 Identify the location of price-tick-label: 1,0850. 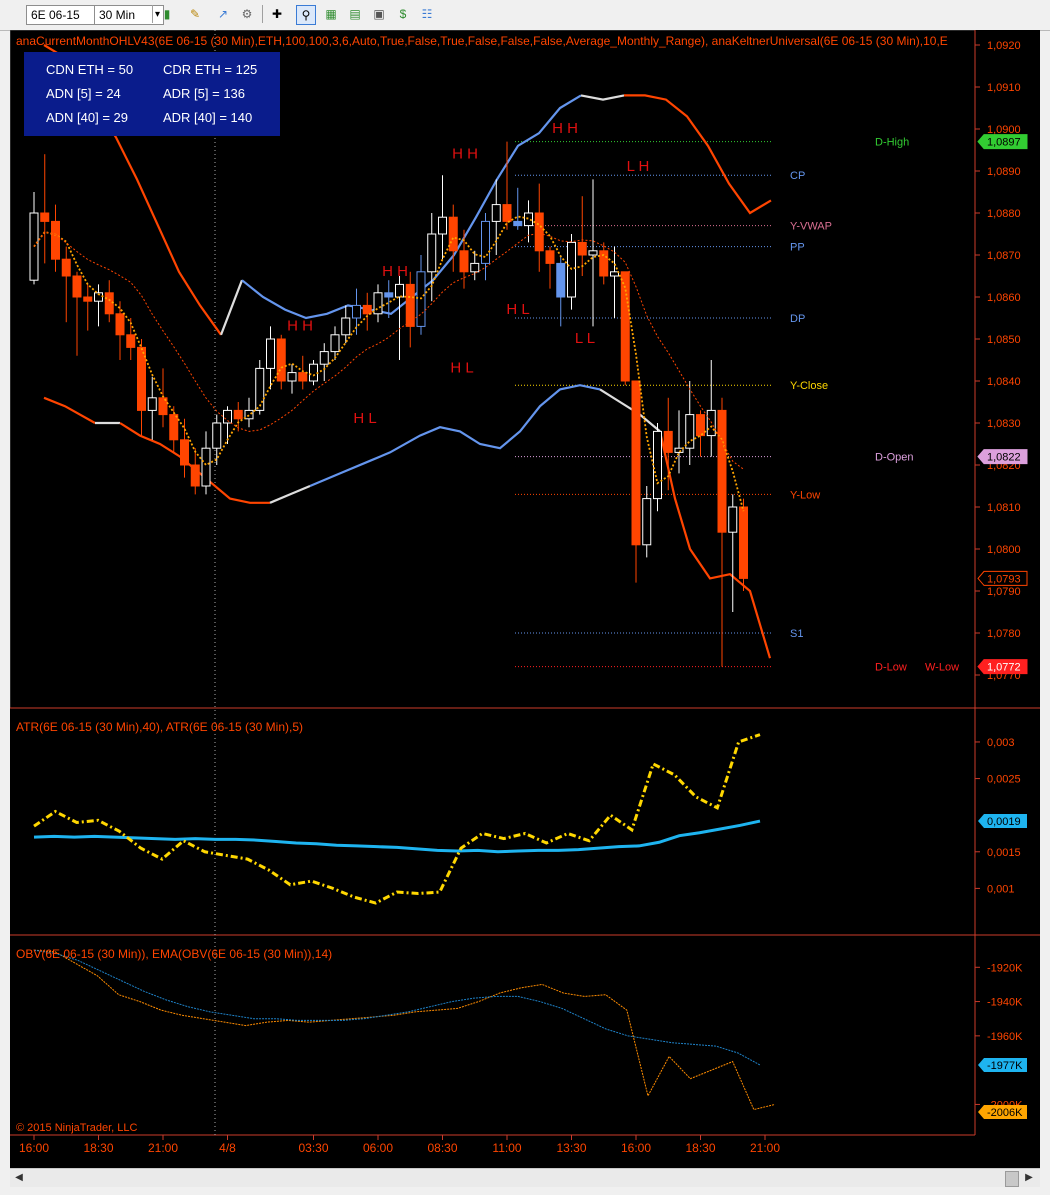
(1004, 340).